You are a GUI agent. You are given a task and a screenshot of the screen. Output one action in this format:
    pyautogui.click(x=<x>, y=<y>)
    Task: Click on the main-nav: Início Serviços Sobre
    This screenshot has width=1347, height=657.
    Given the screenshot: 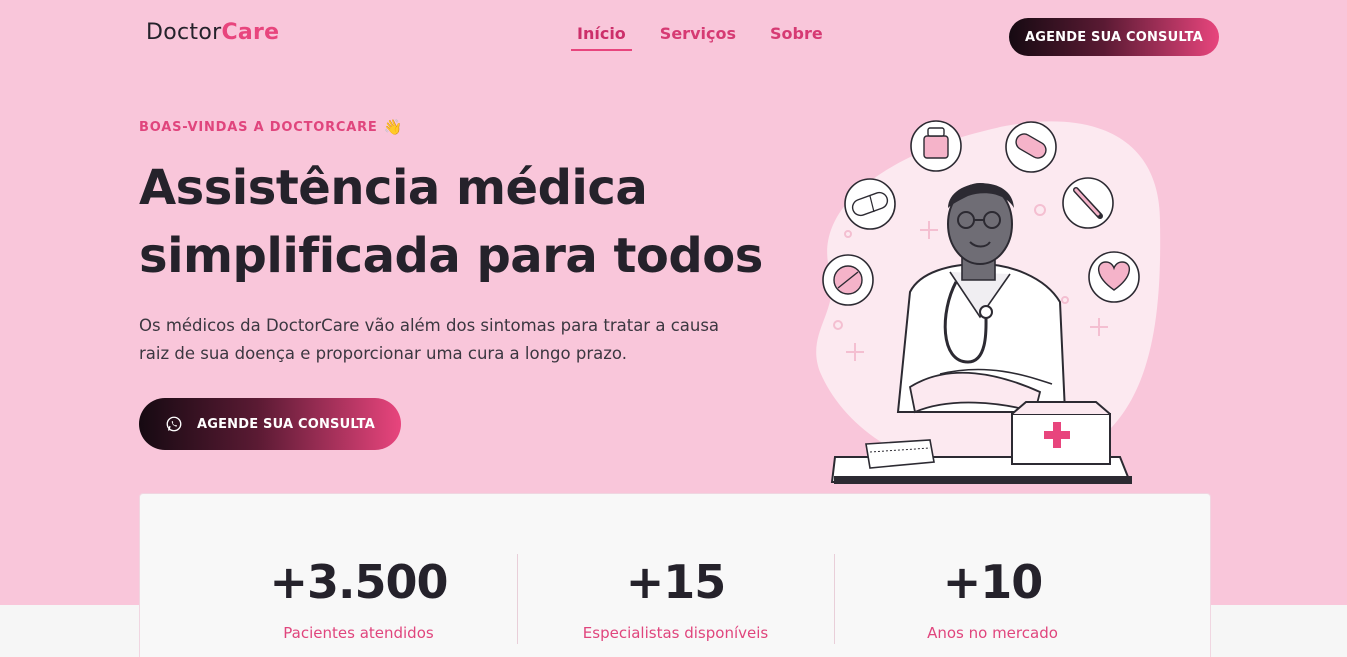 What is the action you would take?
    pyautogui.click(x=711, y=37)
    